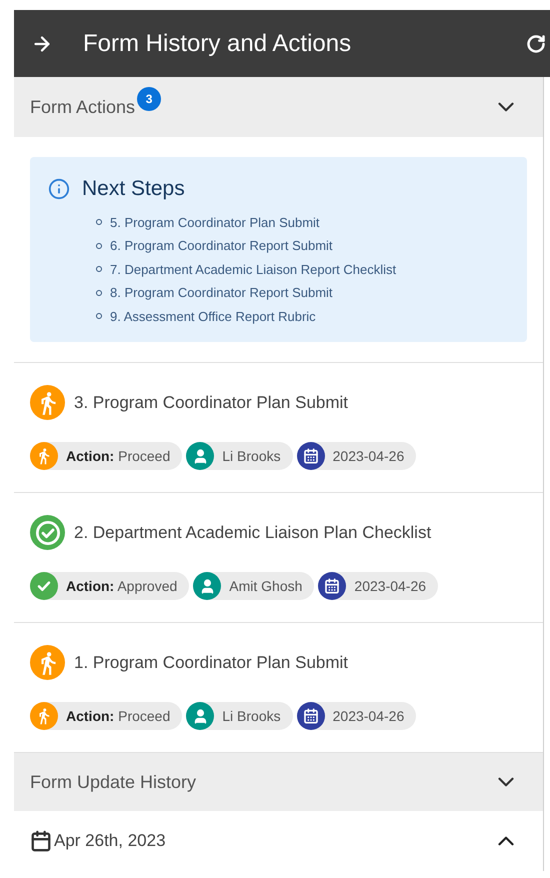 The height and width of the screenshot is (878, 550). Describe the element at coordinates (215, 223) in the screenshot. I see `next-step-item: 5. Program Coordinator Plan Submit` at that location.